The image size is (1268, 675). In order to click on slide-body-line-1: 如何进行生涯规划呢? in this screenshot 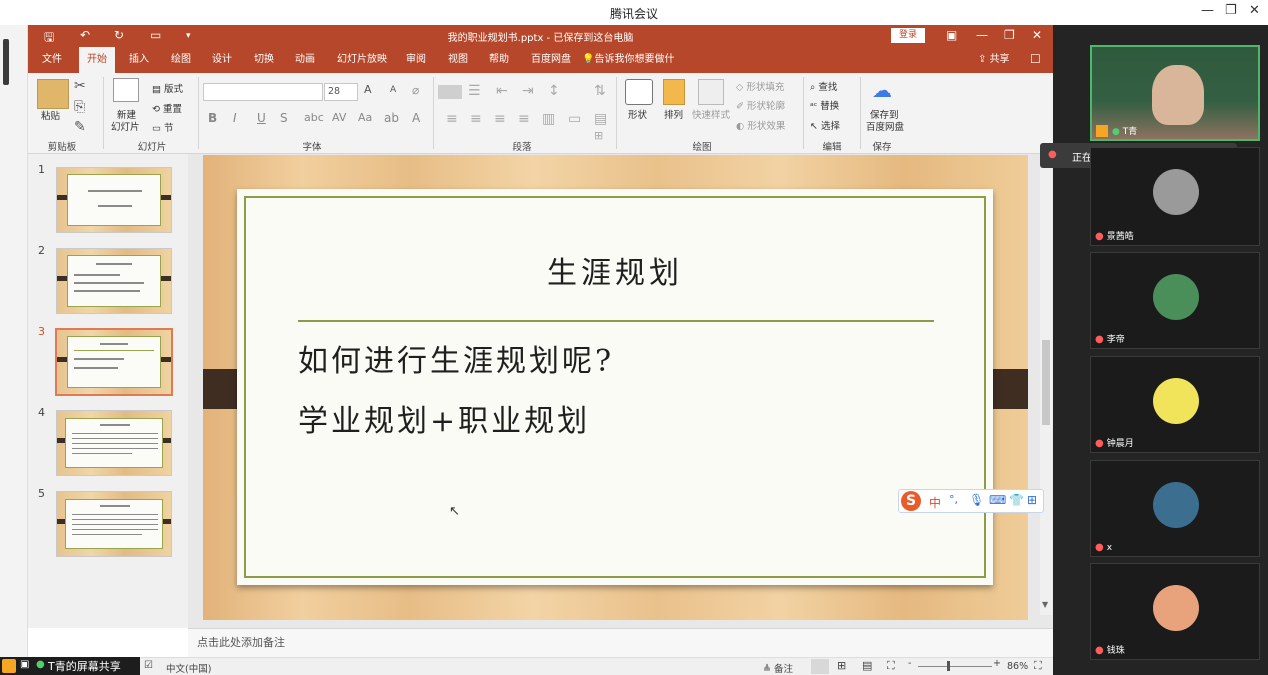, I will do `click(456, 358)`.